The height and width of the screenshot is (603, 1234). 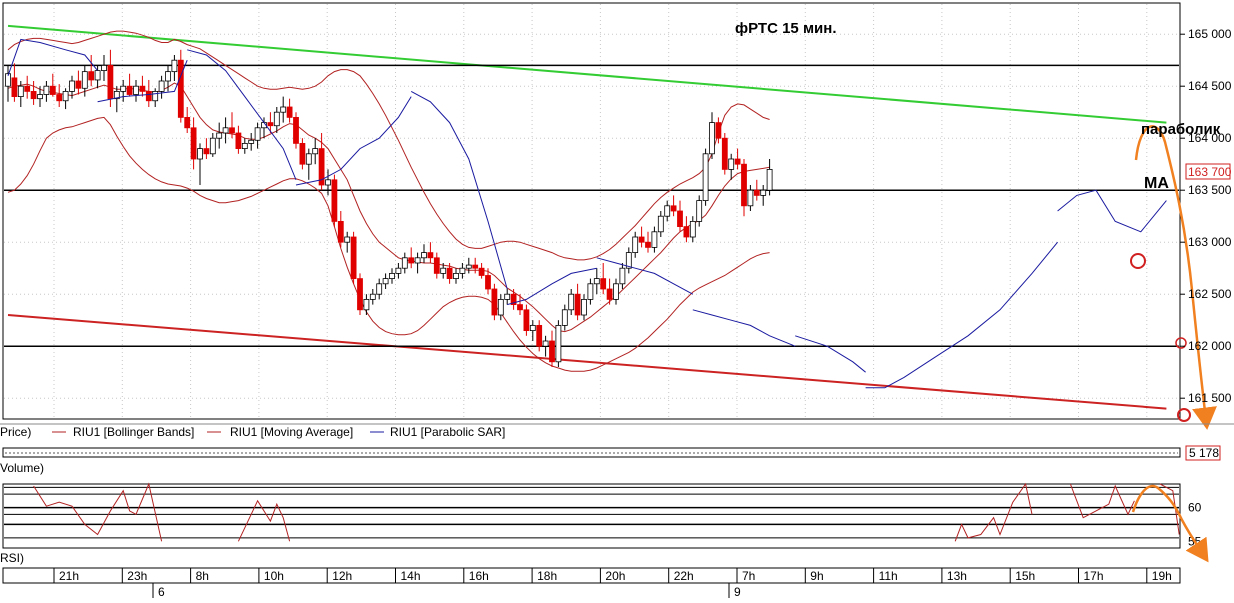 I want to click on time-tick-label-0: 21h, so click(x=69, y=576).